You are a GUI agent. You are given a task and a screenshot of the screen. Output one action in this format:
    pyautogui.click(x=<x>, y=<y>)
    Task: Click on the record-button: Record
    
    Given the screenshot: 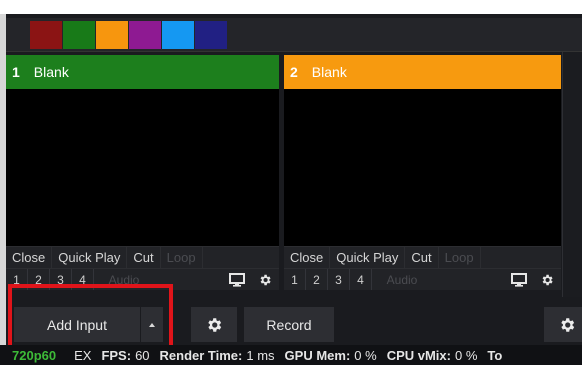 What is the action you would take?
    pyautogui.click(x=289, y=324)
    